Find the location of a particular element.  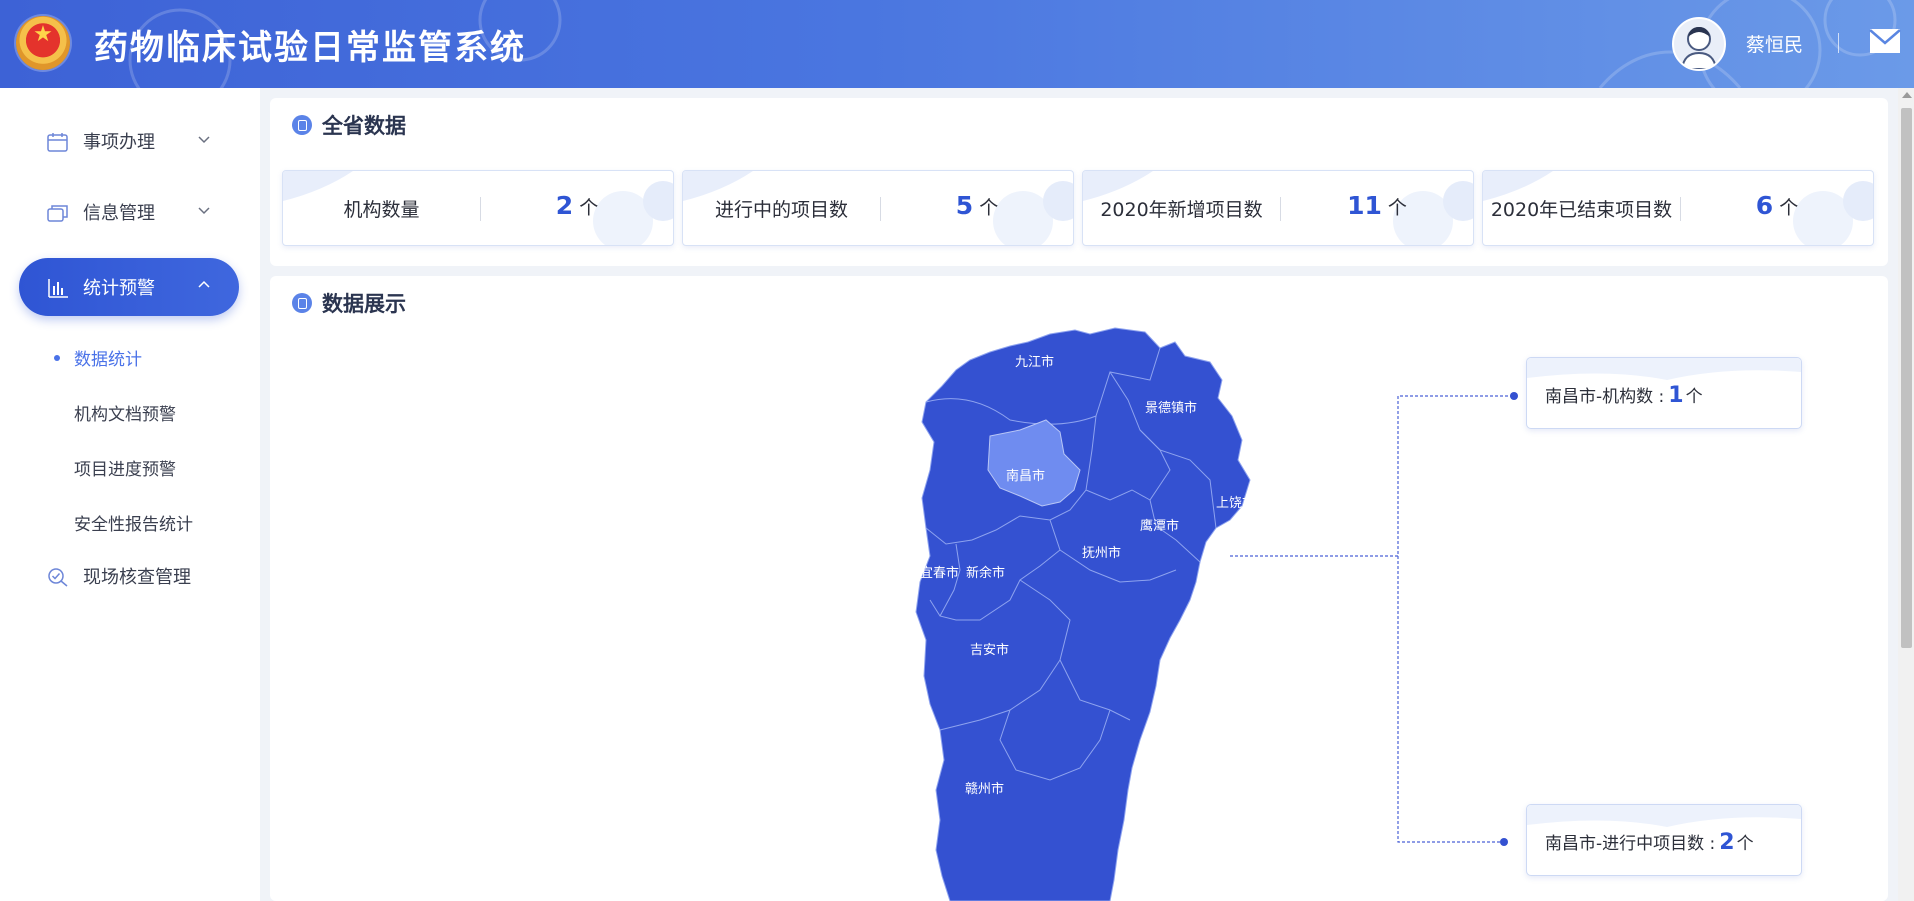

stat-value: 5个 is located at coordinates (977, 205).